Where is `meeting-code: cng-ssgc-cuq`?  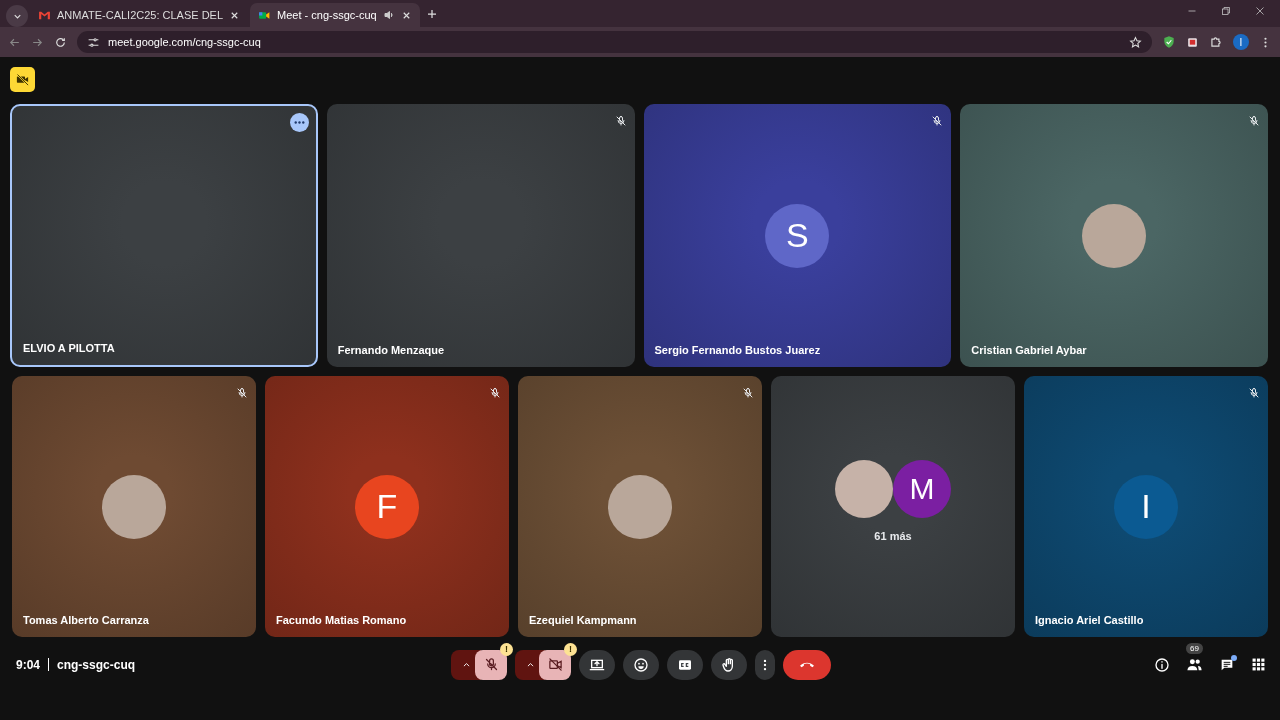 meeting-code: cng-ssgc-cuq is located at coordinates (96, 664).